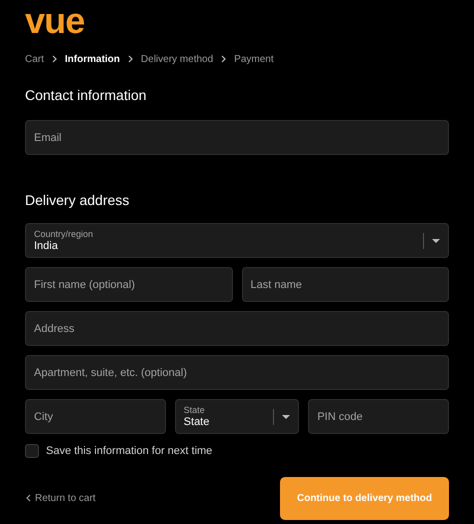  What do you see at coordinates (177, 59) in the screenshot?
I see `breadcrumb-item: Delivery method` at bounding box center [177, 59].